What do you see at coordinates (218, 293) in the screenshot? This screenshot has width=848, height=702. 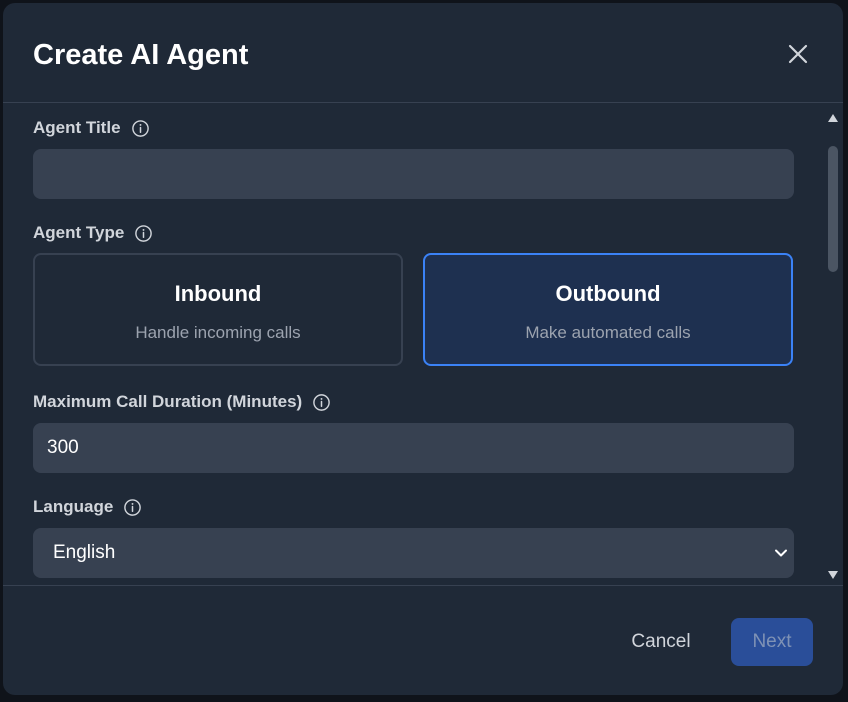 I see `inbound-card-title: Inbound` at bounding box center [218, 293].